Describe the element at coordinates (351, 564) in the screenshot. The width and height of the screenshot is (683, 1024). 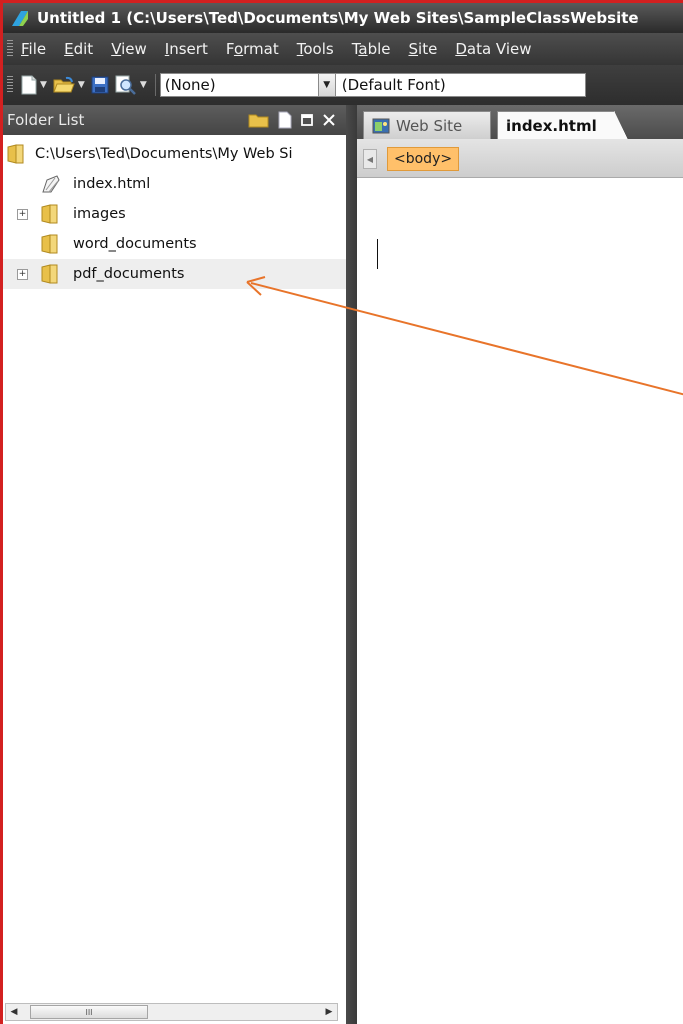
I see `panel-splitter` at that location.